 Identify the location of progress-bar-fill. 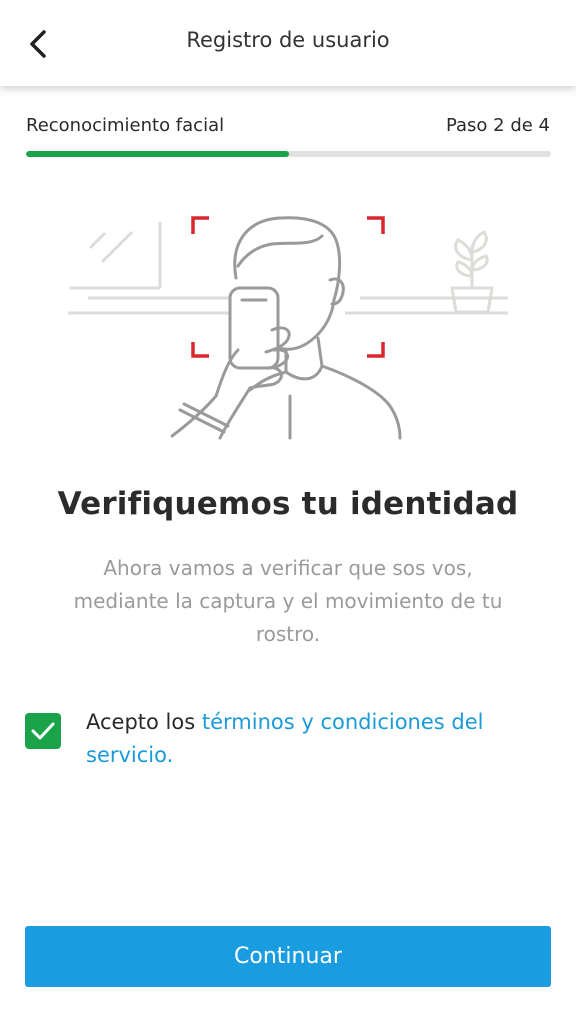
(157, 154).